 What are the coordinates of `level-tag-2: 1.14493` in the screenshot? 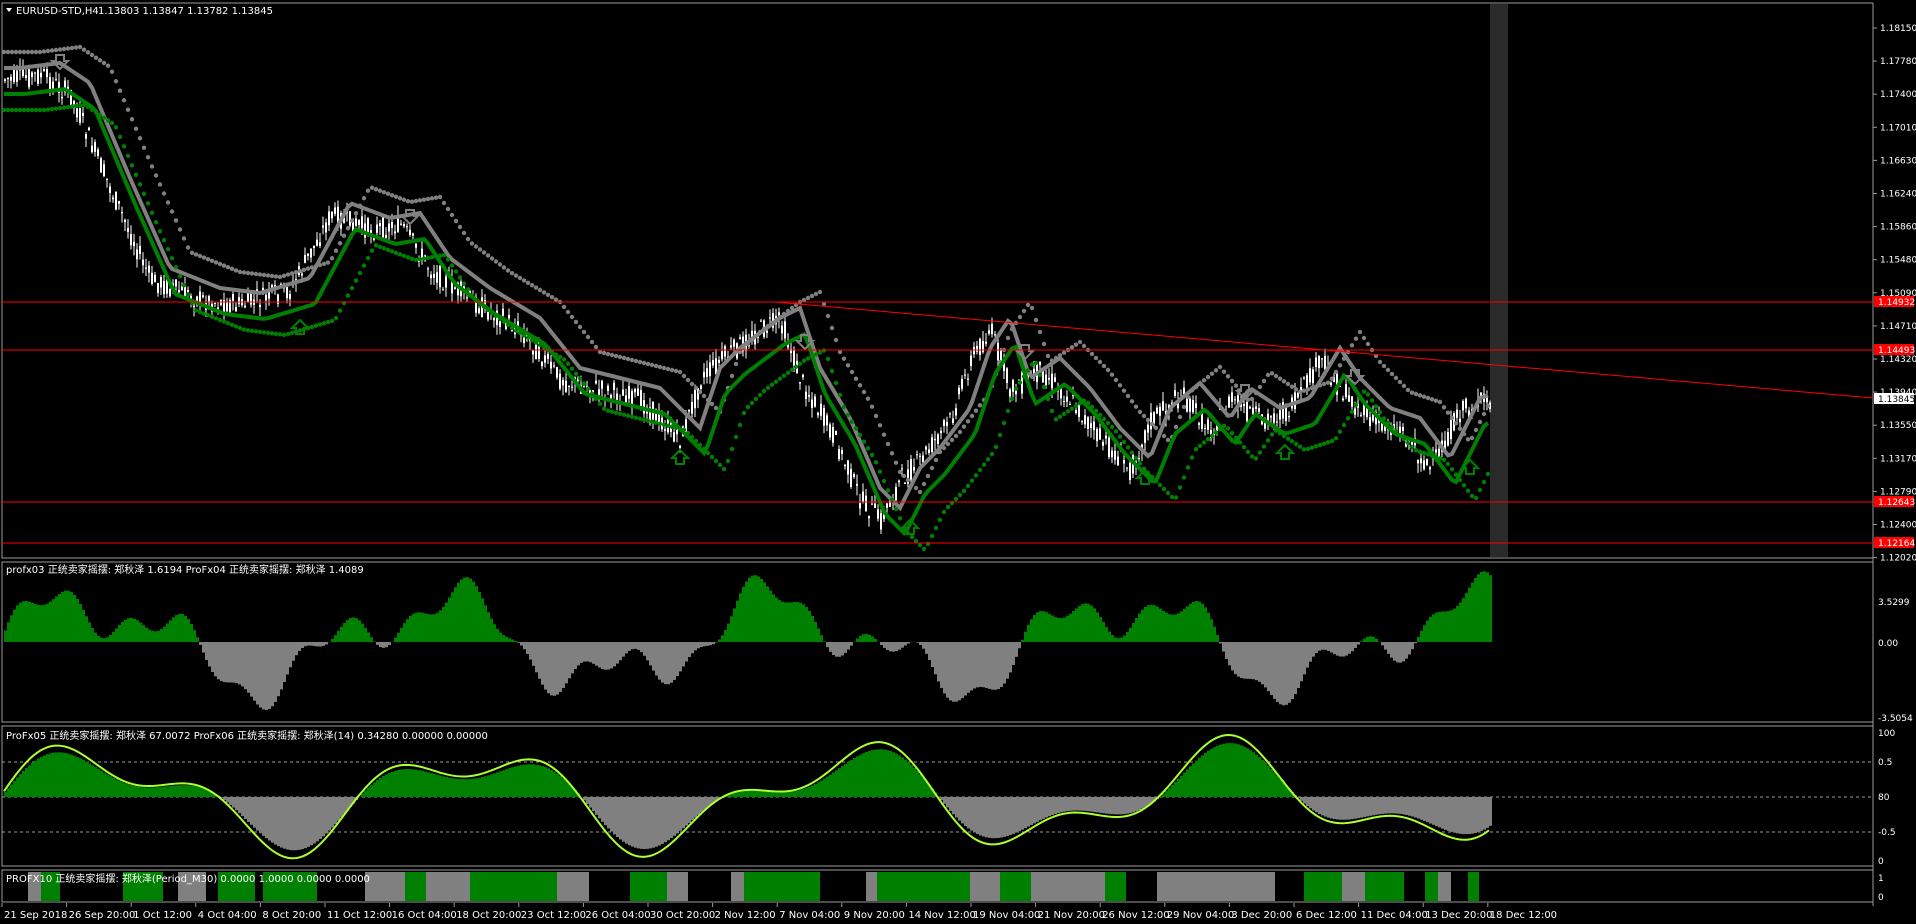 It's located at (1896, 351).